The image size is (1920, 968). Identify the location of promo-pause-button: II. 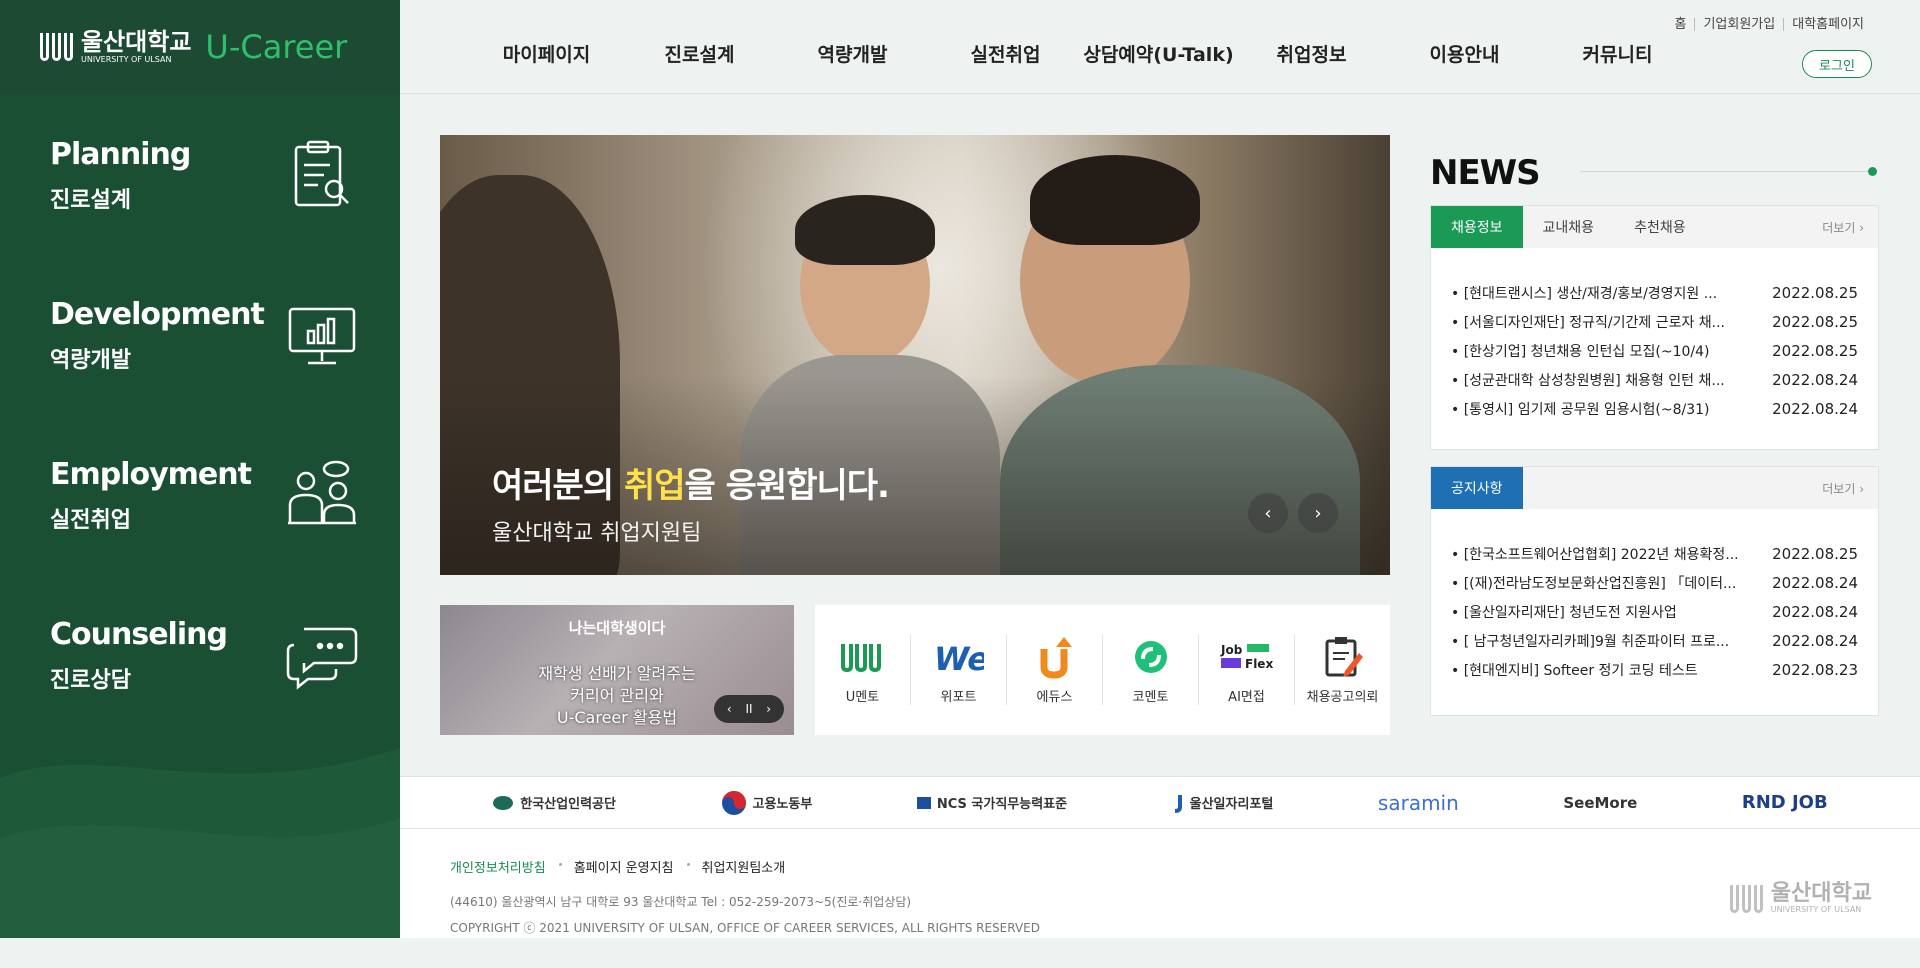
(748, 709).